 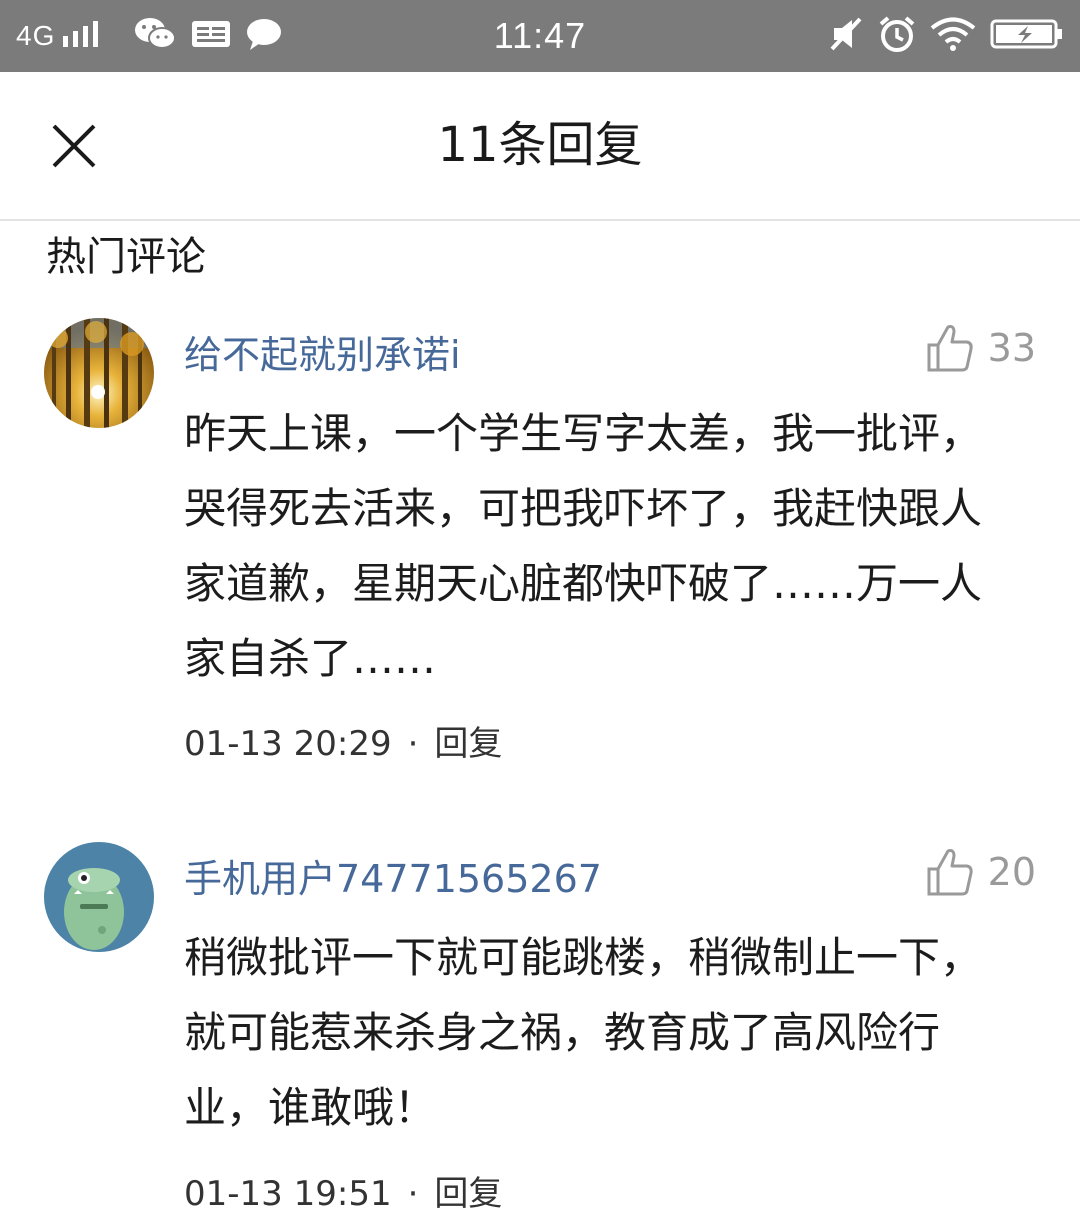 I want to click on forest-avatar-image, so click(x=99, y=373).